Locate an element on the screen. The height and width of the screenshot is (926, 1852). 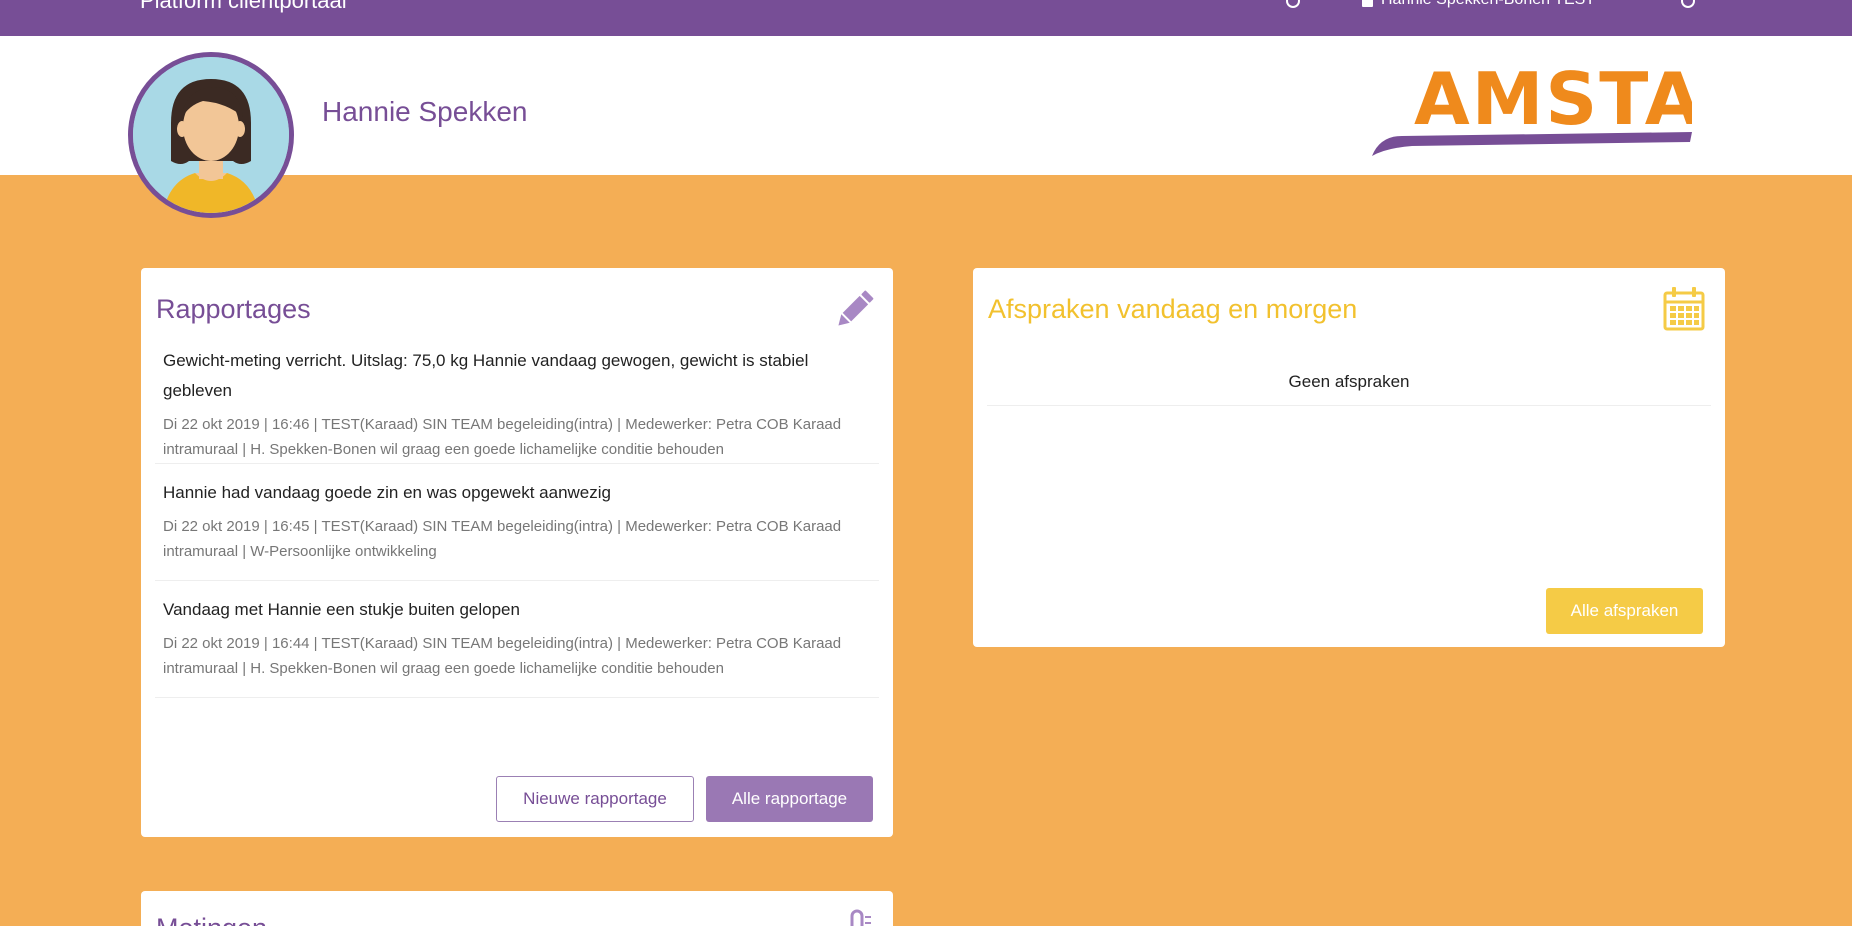
calendar-icon is located at coordinates (1684, 309).